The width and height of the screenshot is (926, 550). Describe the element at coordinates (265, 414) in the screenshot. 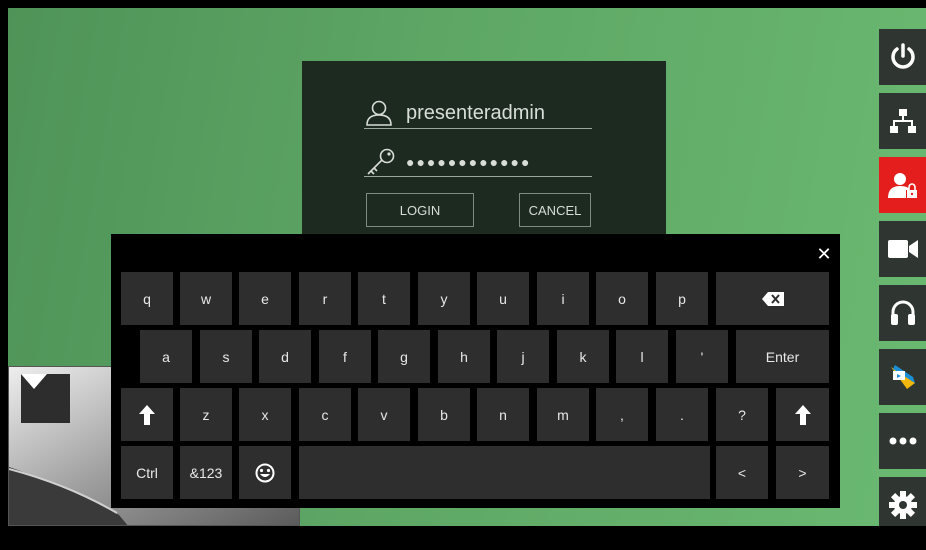

I see `key-x: x` at that location.